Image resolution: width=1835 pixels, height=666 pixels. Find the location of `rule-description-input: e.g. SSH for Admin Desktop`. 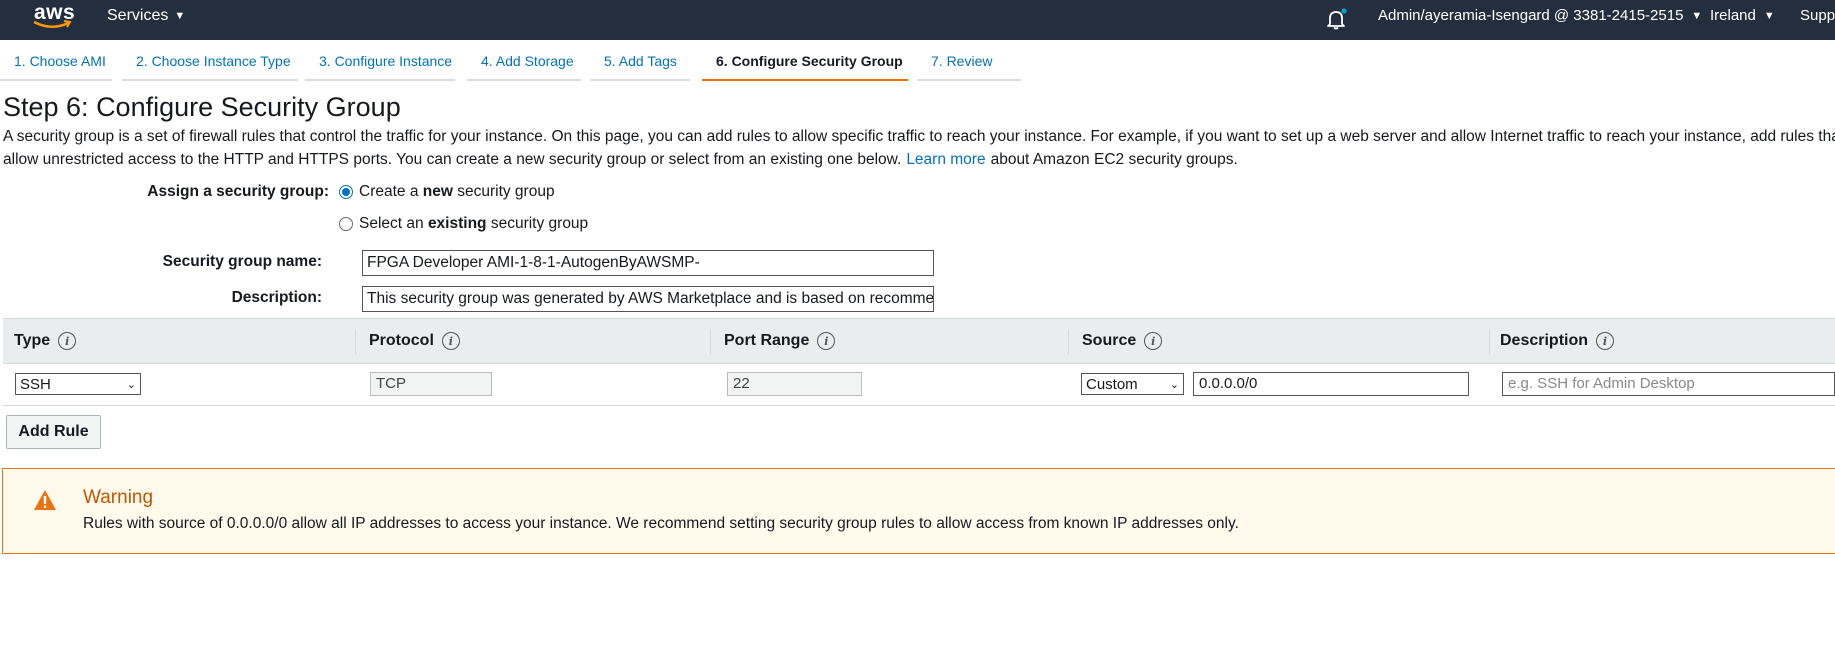

rule-description-input: e.g. SSH for Admin Desktop is located at coordinates (1668, 384).